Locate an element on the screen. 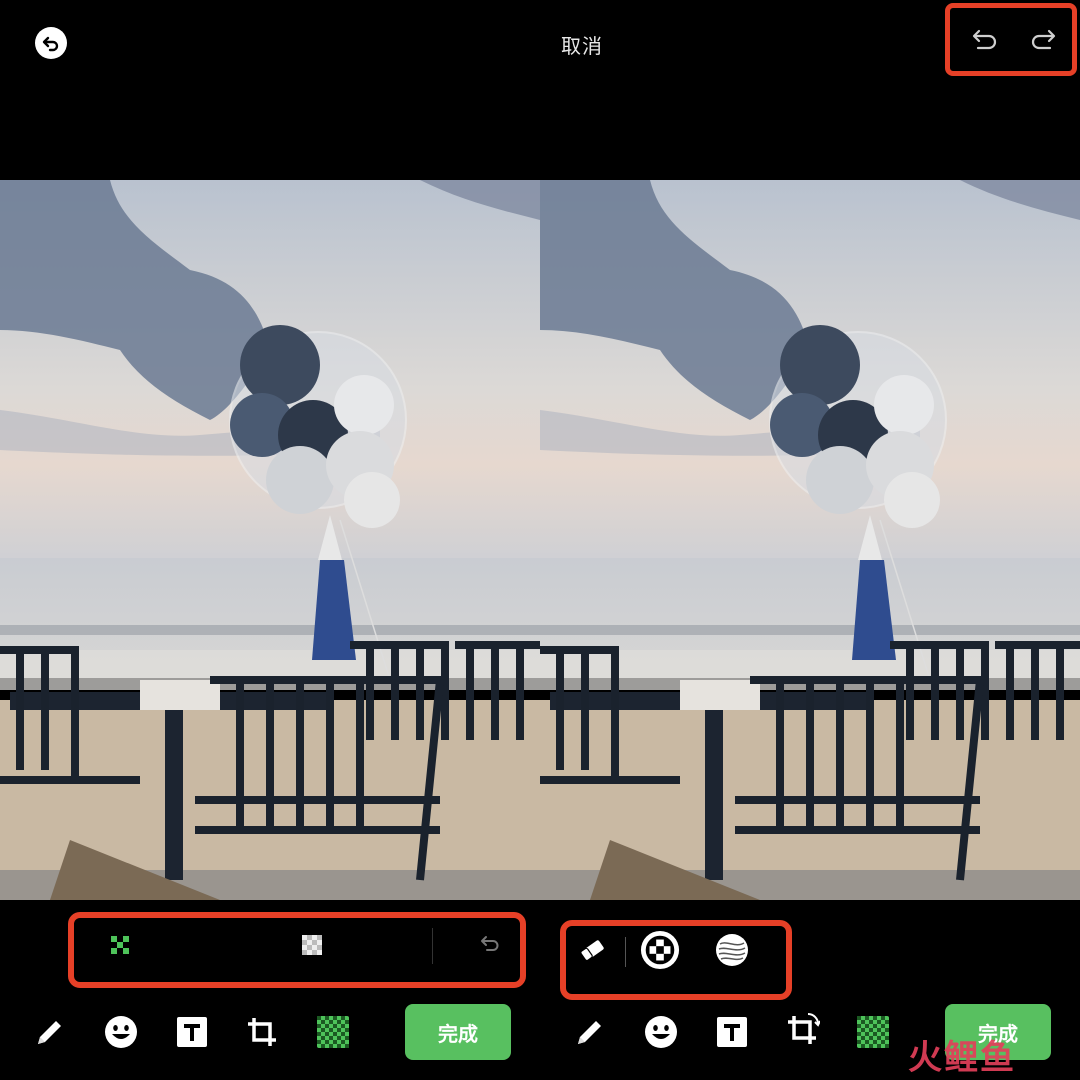 This screenshot has height=1080, width=1080. eraser-icon is located at coordinates (592, 951).